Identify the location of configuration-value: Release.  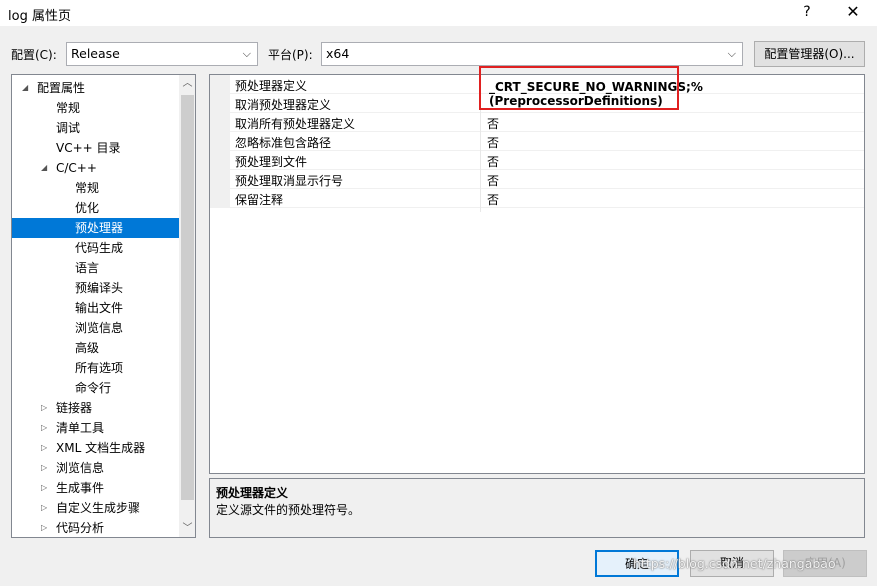
(95, 53).